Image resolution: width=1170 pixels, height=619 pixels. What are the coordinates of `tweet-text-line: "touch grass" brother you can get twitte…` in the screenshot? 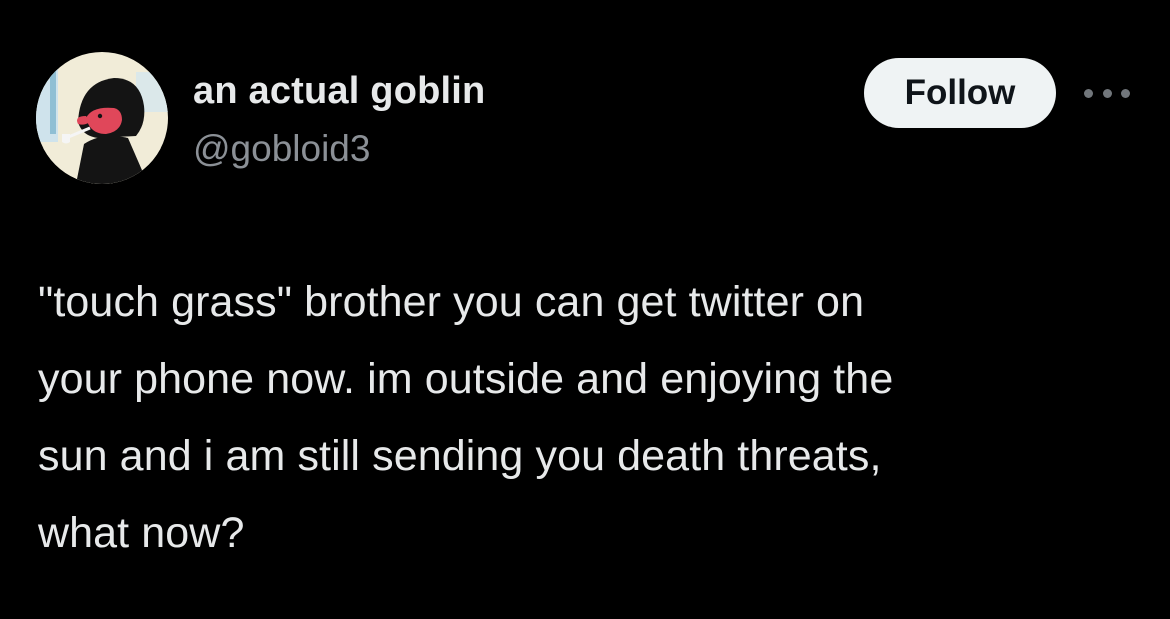 It's located at (451, 302).